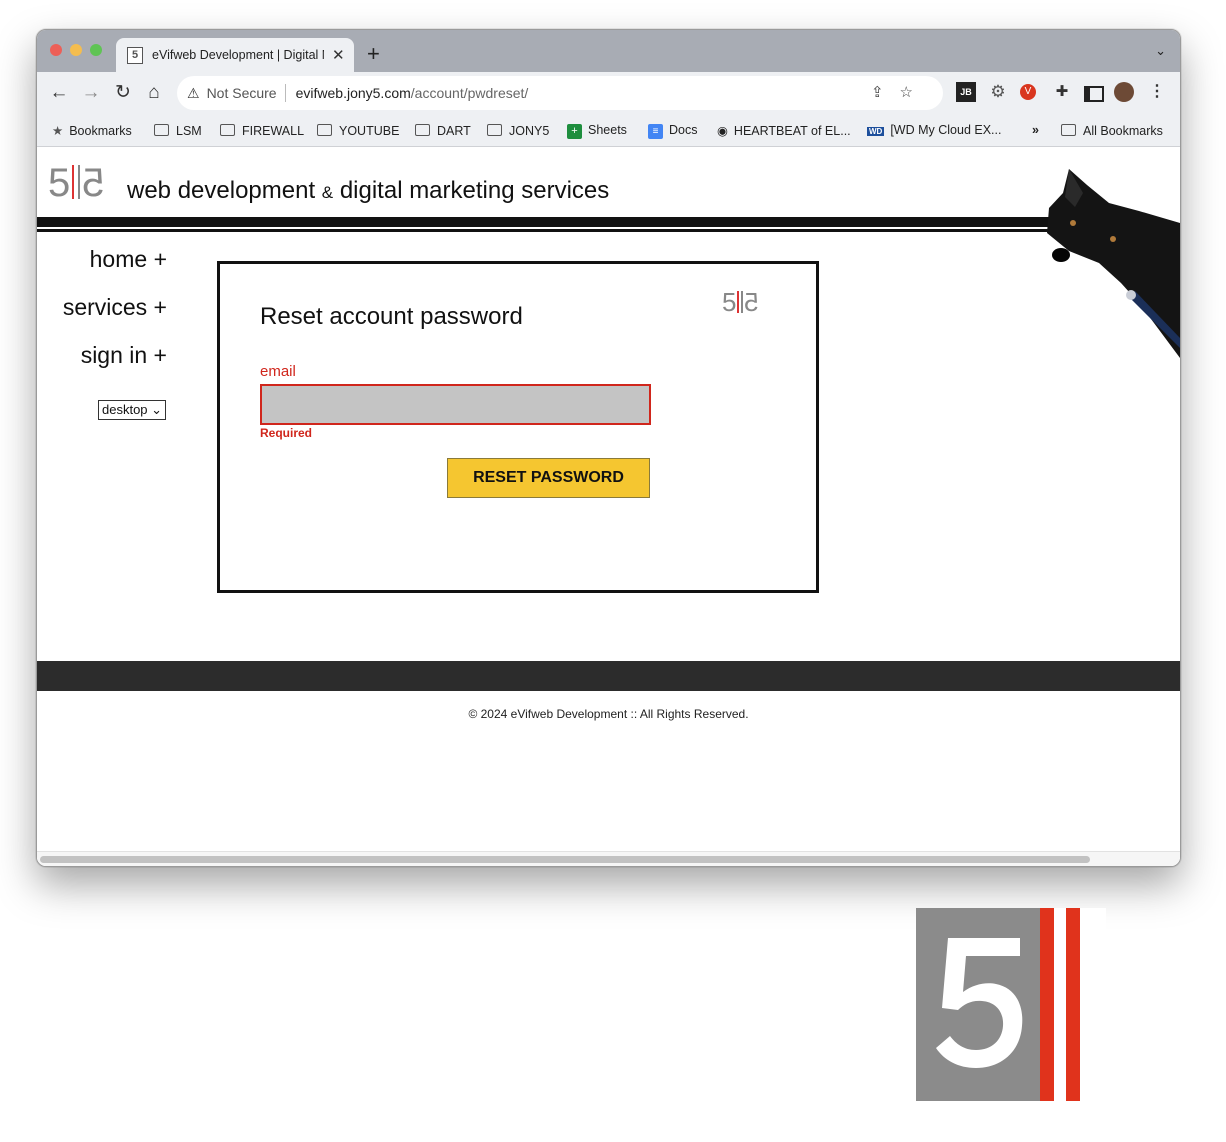 This screenshot has width=1226, height=1142. What do you see at coordinates (91, 93) in the screenshot?
I see `forward-button: →` at bounding box center [91, 93].